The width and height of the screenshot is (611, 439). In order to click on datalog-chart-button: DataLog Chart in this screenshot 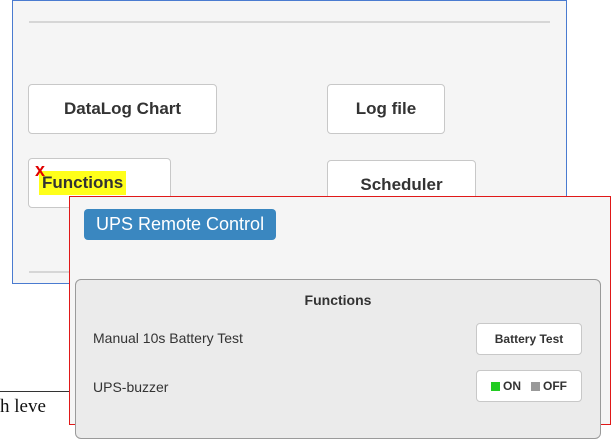, I will do `click(122, 109)`.